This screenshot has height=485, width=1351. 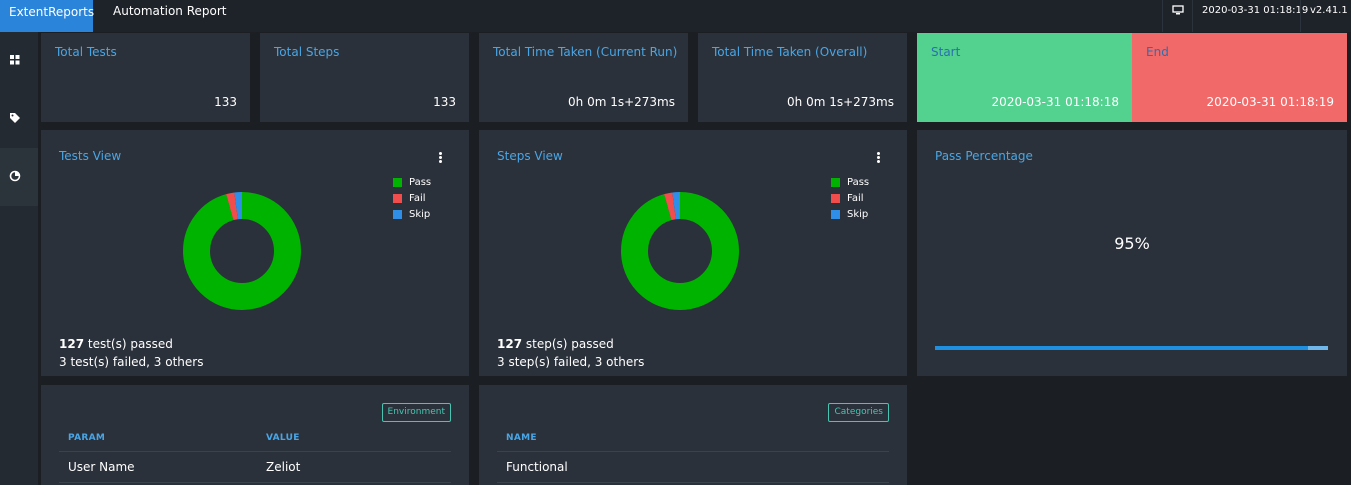 What do you see at coordinates (1122, 348) in the screenshot?
I see `pass-progress-fill` at bounding box center [1122, 348].